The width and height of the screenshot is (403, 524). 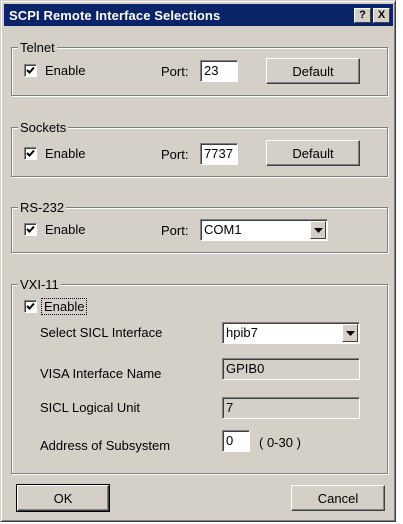 What do you see at coordinates (291, 333) in the screenshot?
I see `sicl-interface-select: hpib7` at bounding box center [291, 333].